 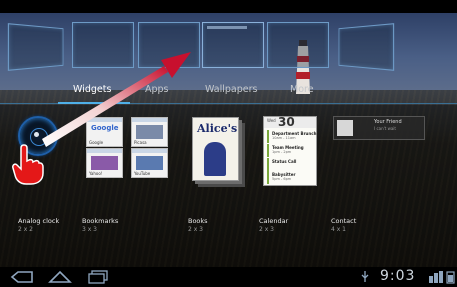 What do you see at coordinates (398, 276) in the screenshot?
I see `status-clock: 9:03` at bounding box center [398, 276].